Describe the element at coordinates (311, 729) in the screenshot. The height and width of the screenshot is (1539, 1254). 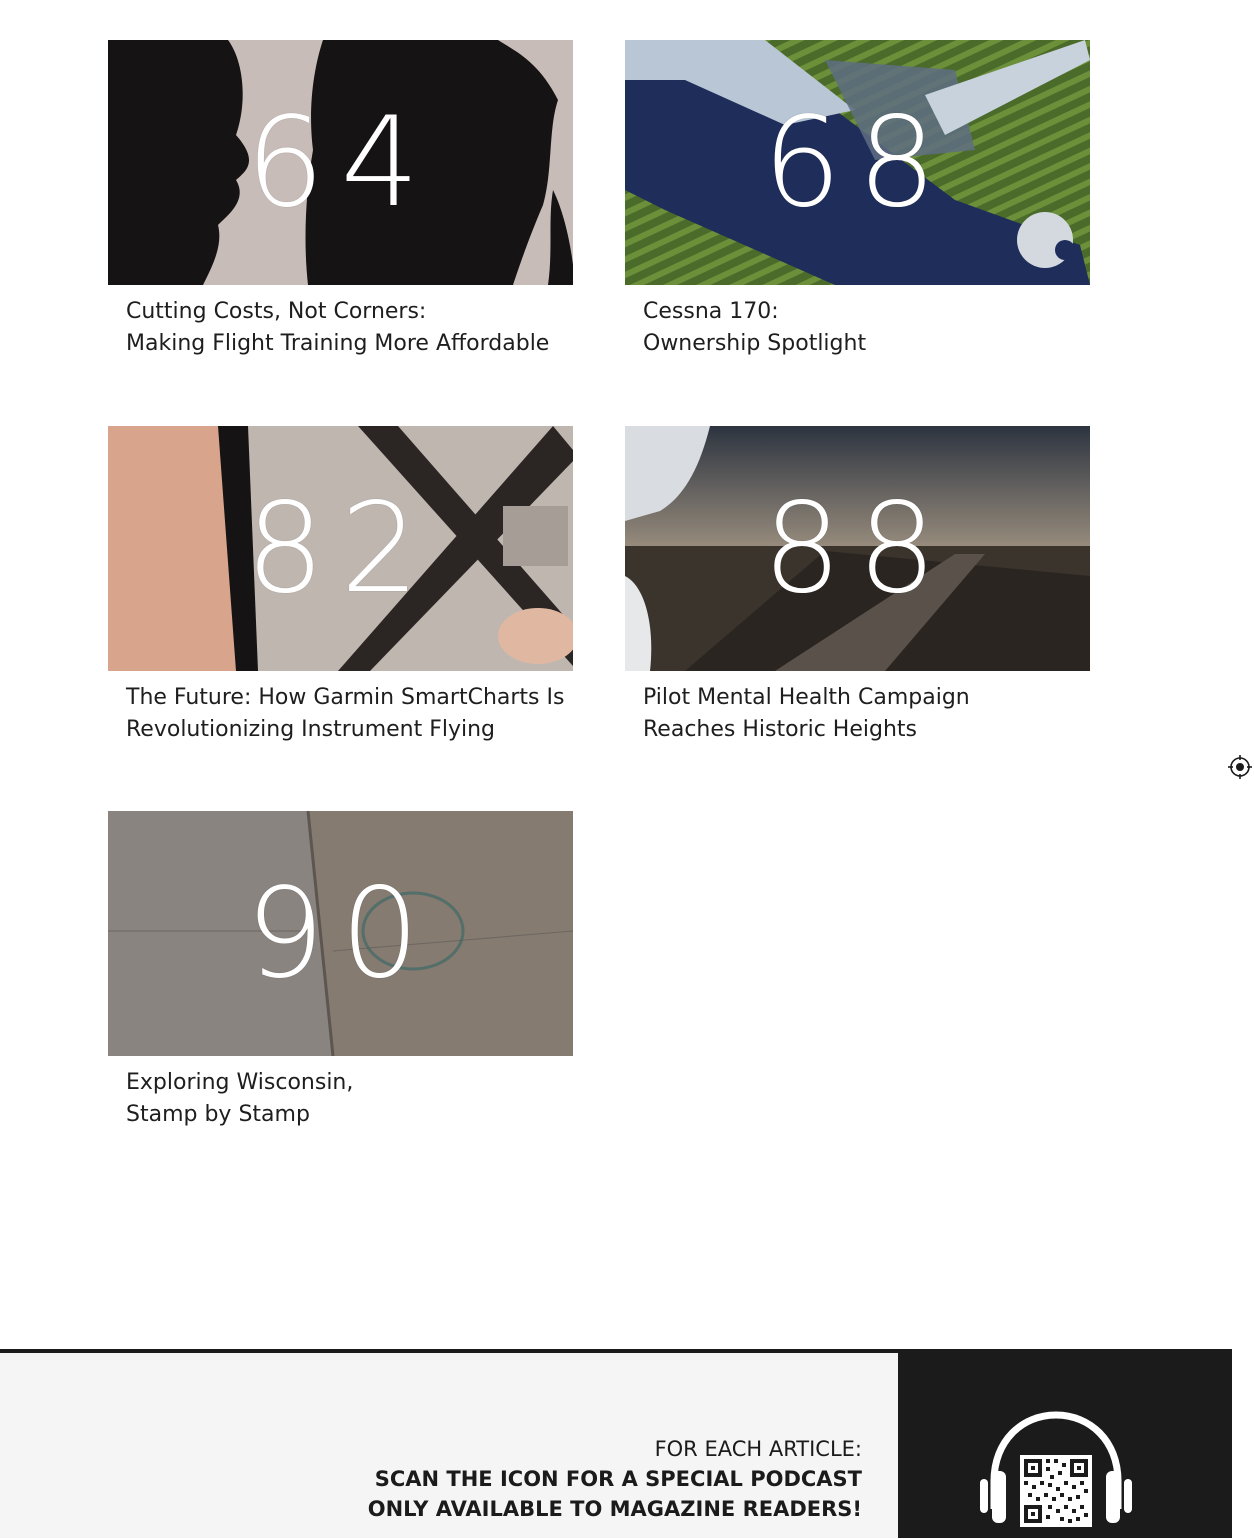
I see `title-line: Revolutionizing Instrument Flying` at that location.